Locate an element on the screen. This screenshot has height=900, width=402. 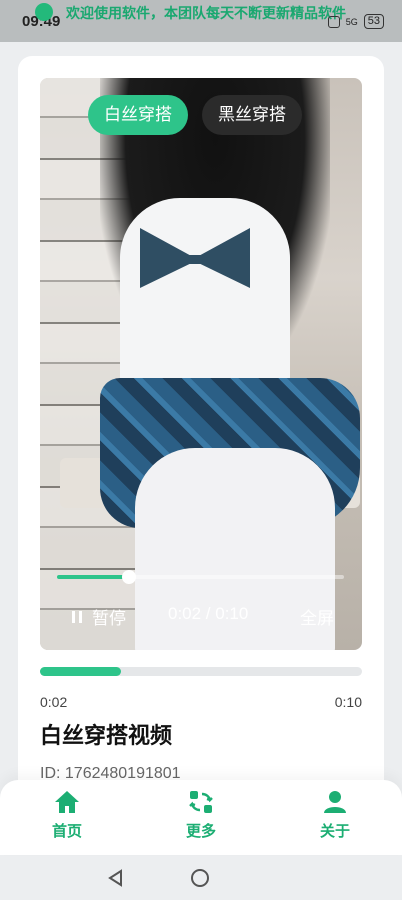
video-seek-fill is located at coordinates (93, 577).